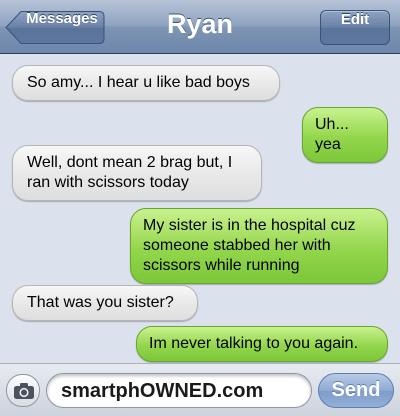 This screenshot has height=416, width=400. Describe the element at coordinates (102, 303) in the screenshot. I see `received-message: That was you sister?` at that location.